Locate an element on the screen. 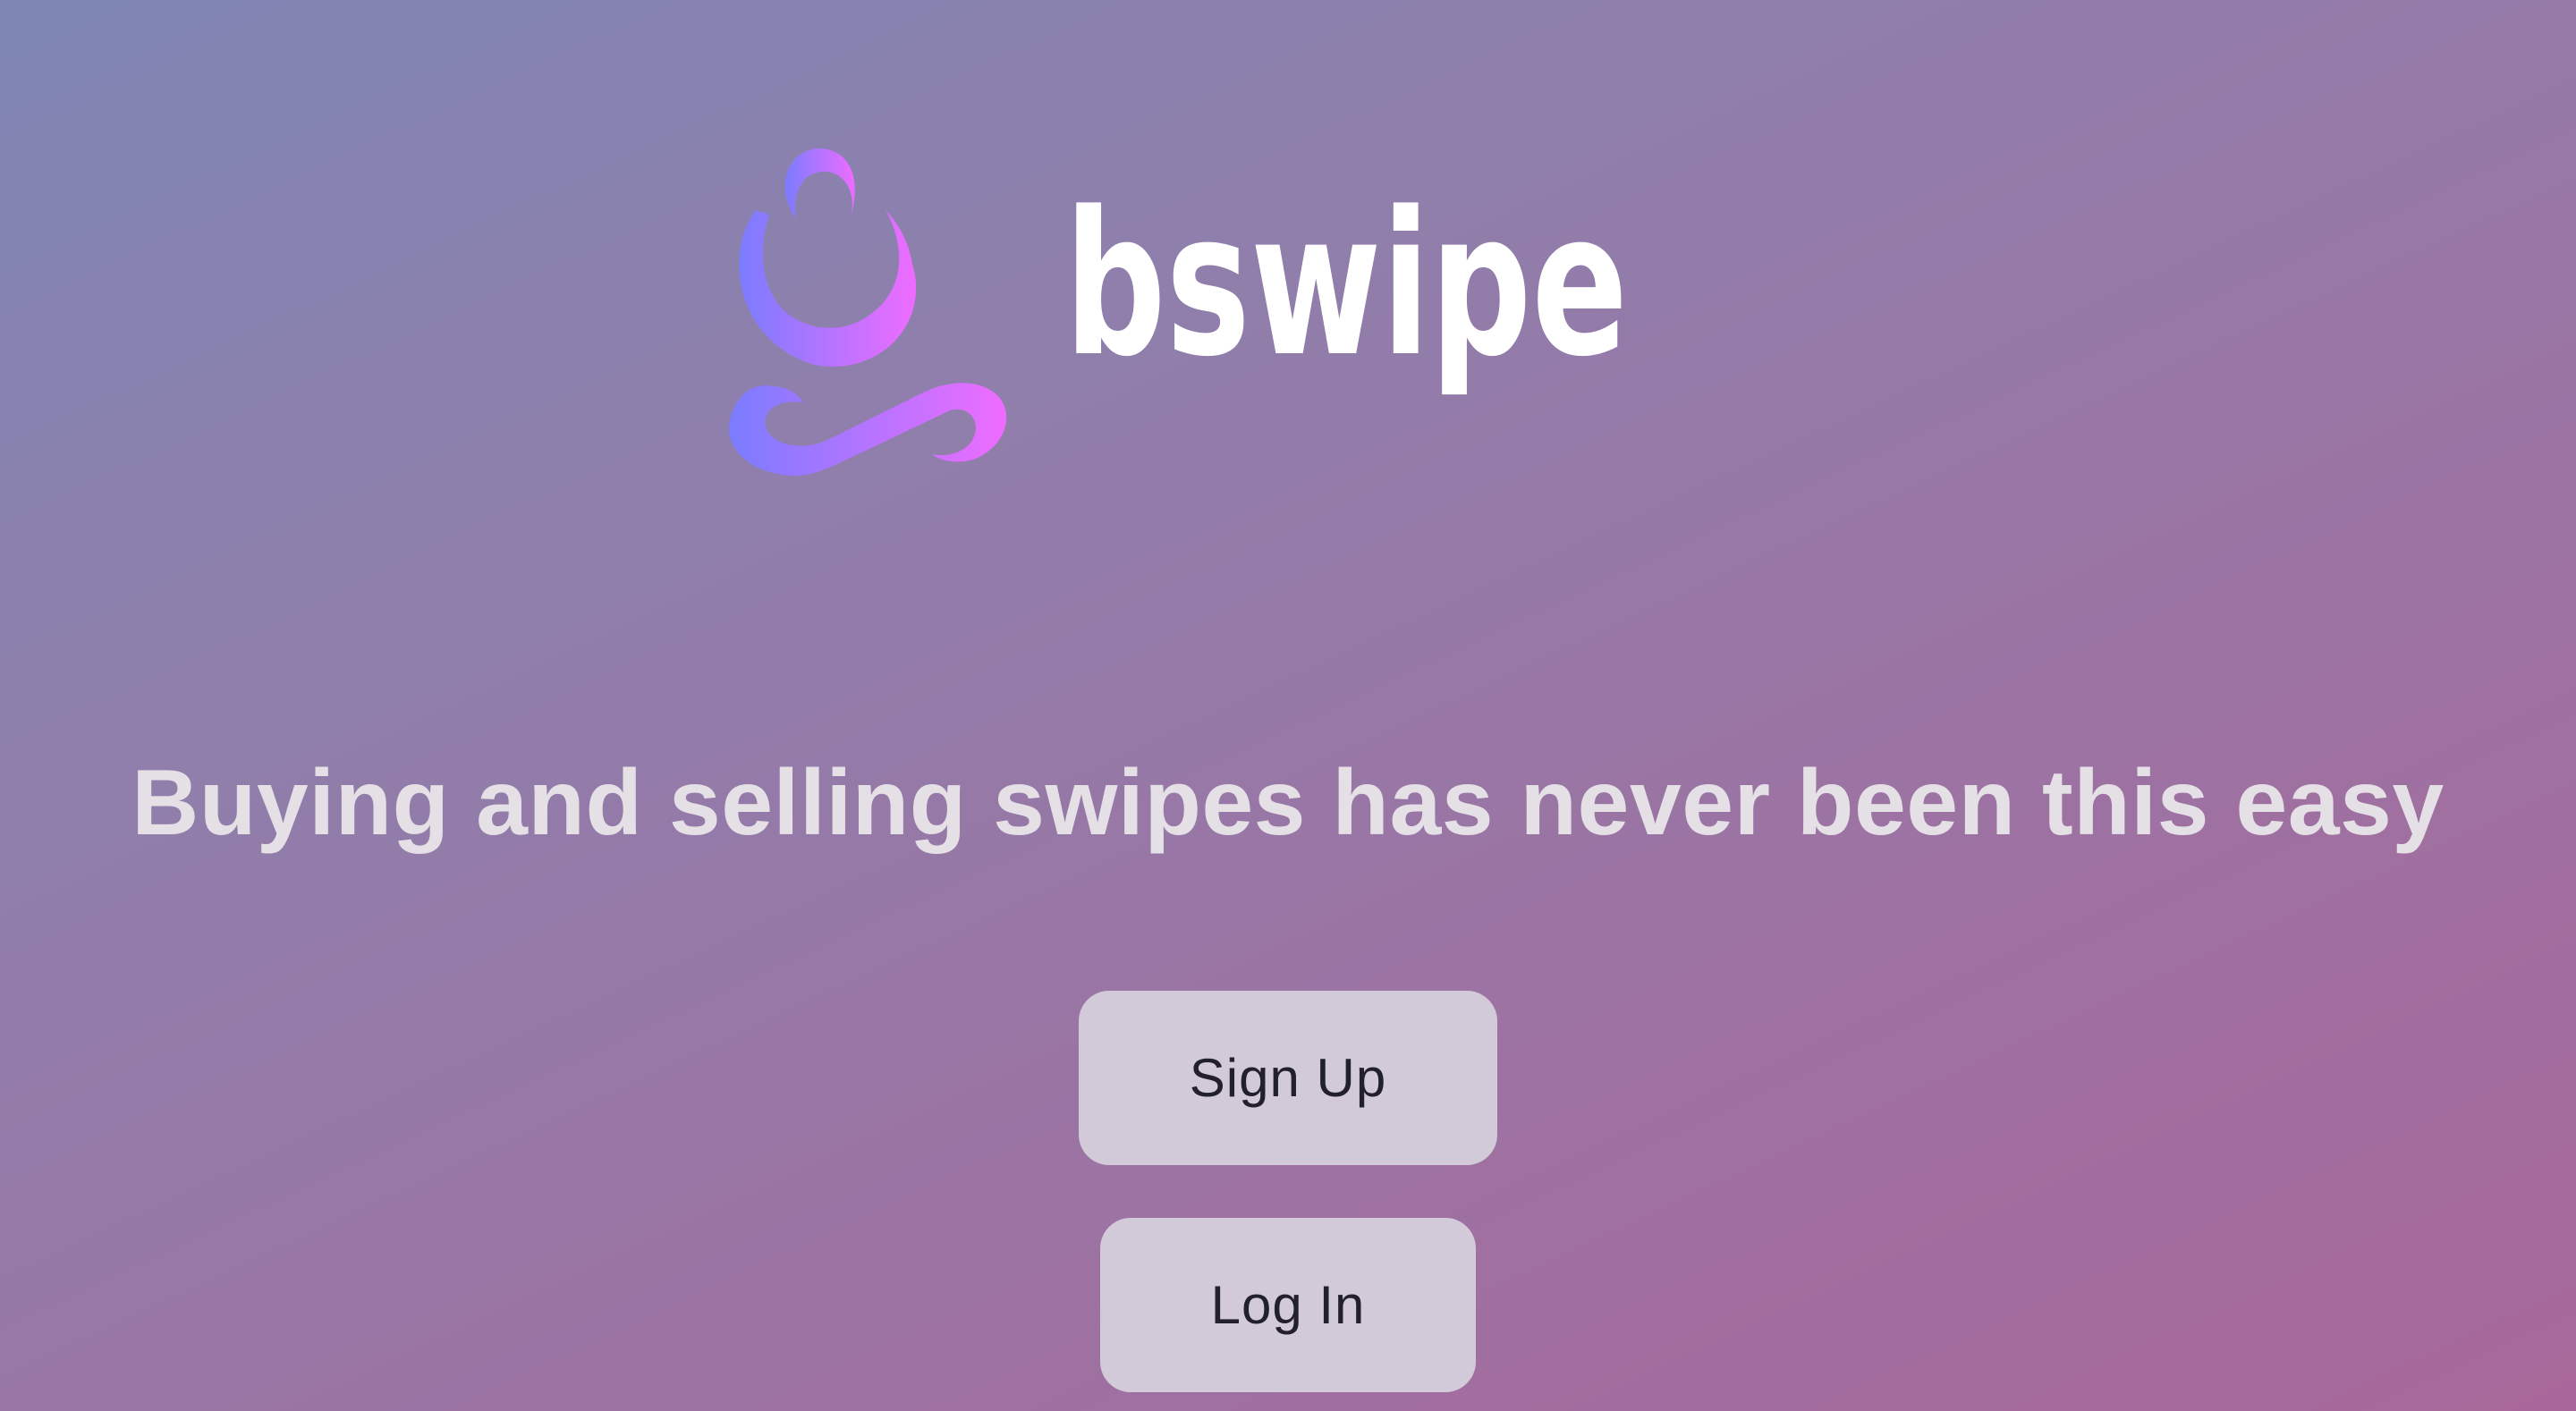 The height and width of the screenshot is (1411, 2576). brand-wordmark: bswipe is located at coordinates (1346, 299).